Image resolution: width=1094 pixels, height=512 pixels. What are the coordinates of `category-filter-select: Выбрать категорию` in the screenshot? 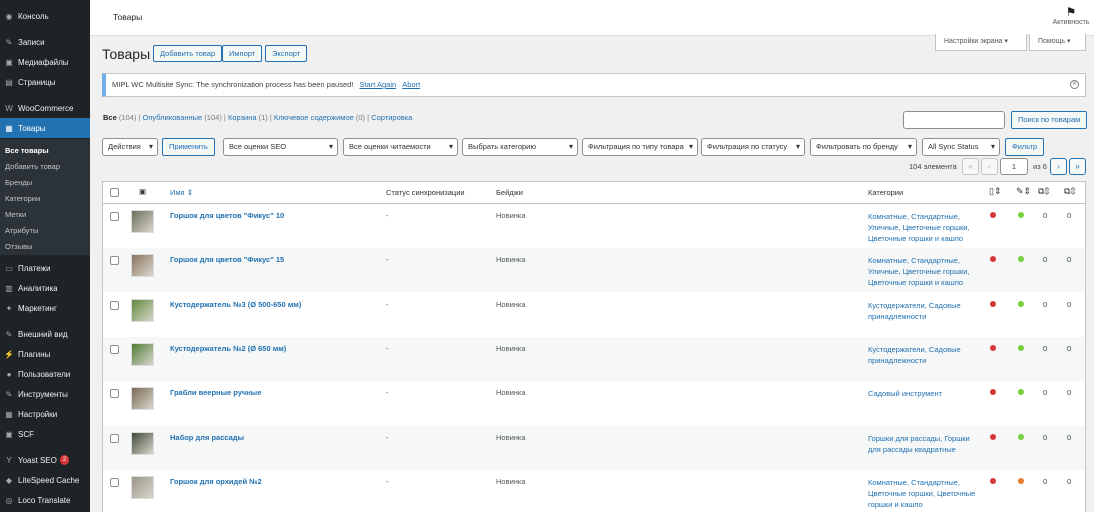 It's located at (520, 147).